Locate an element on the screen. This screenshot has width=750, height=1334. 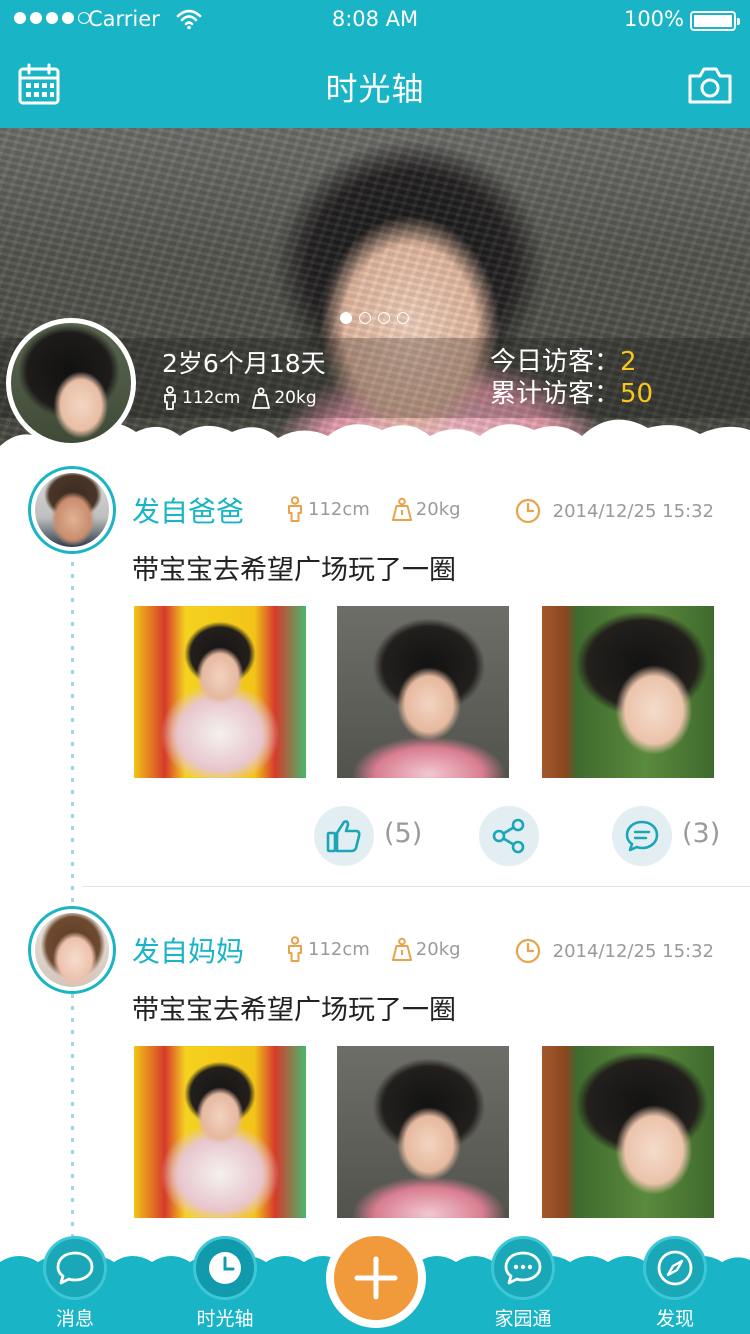
tab-label: 家园通 is located at coordinates (523, 1319).